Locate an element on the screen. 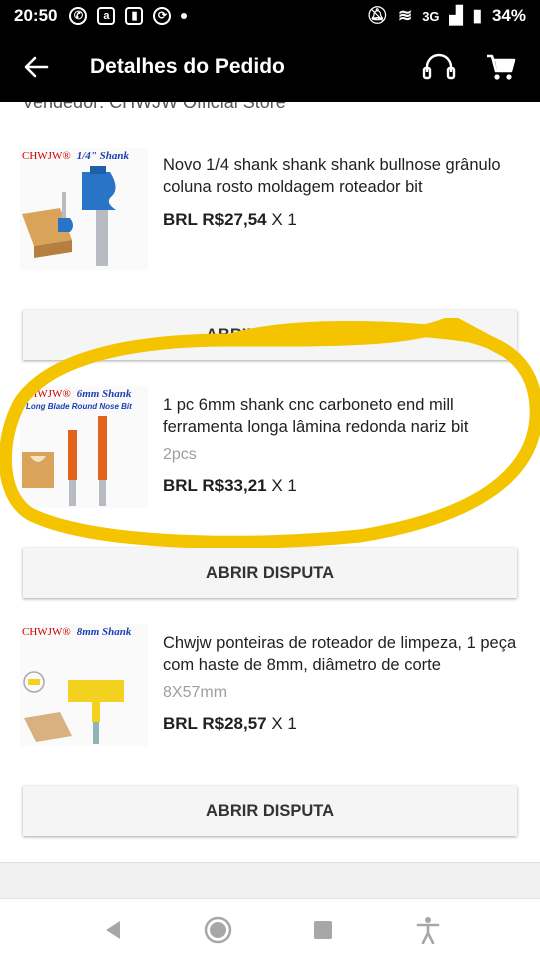 This screenshot has height=960, width=540. nav-home-button is located at coordinates (218, 930).